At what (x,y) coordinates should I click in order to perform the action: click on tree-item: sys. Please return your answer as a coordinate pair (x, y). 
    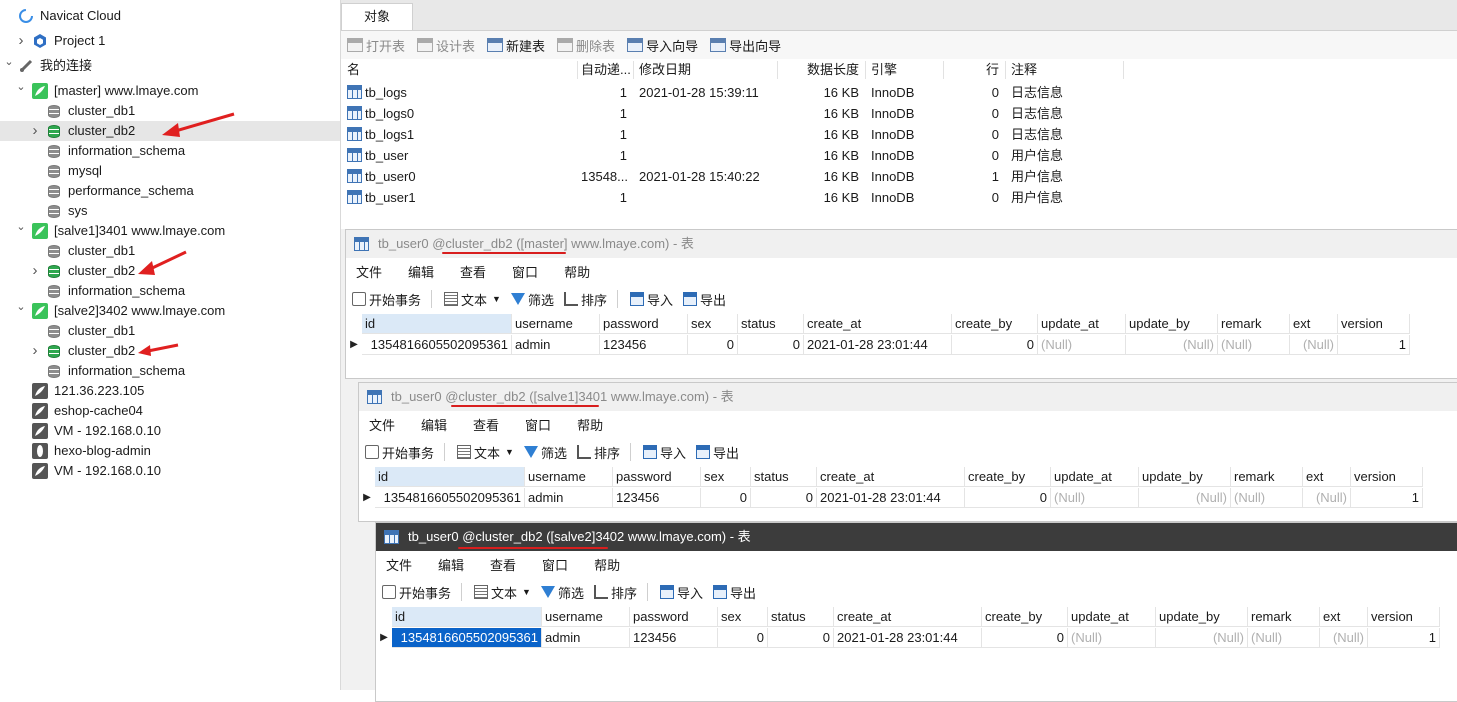
    Looking at the image, I should click on (170, 211).